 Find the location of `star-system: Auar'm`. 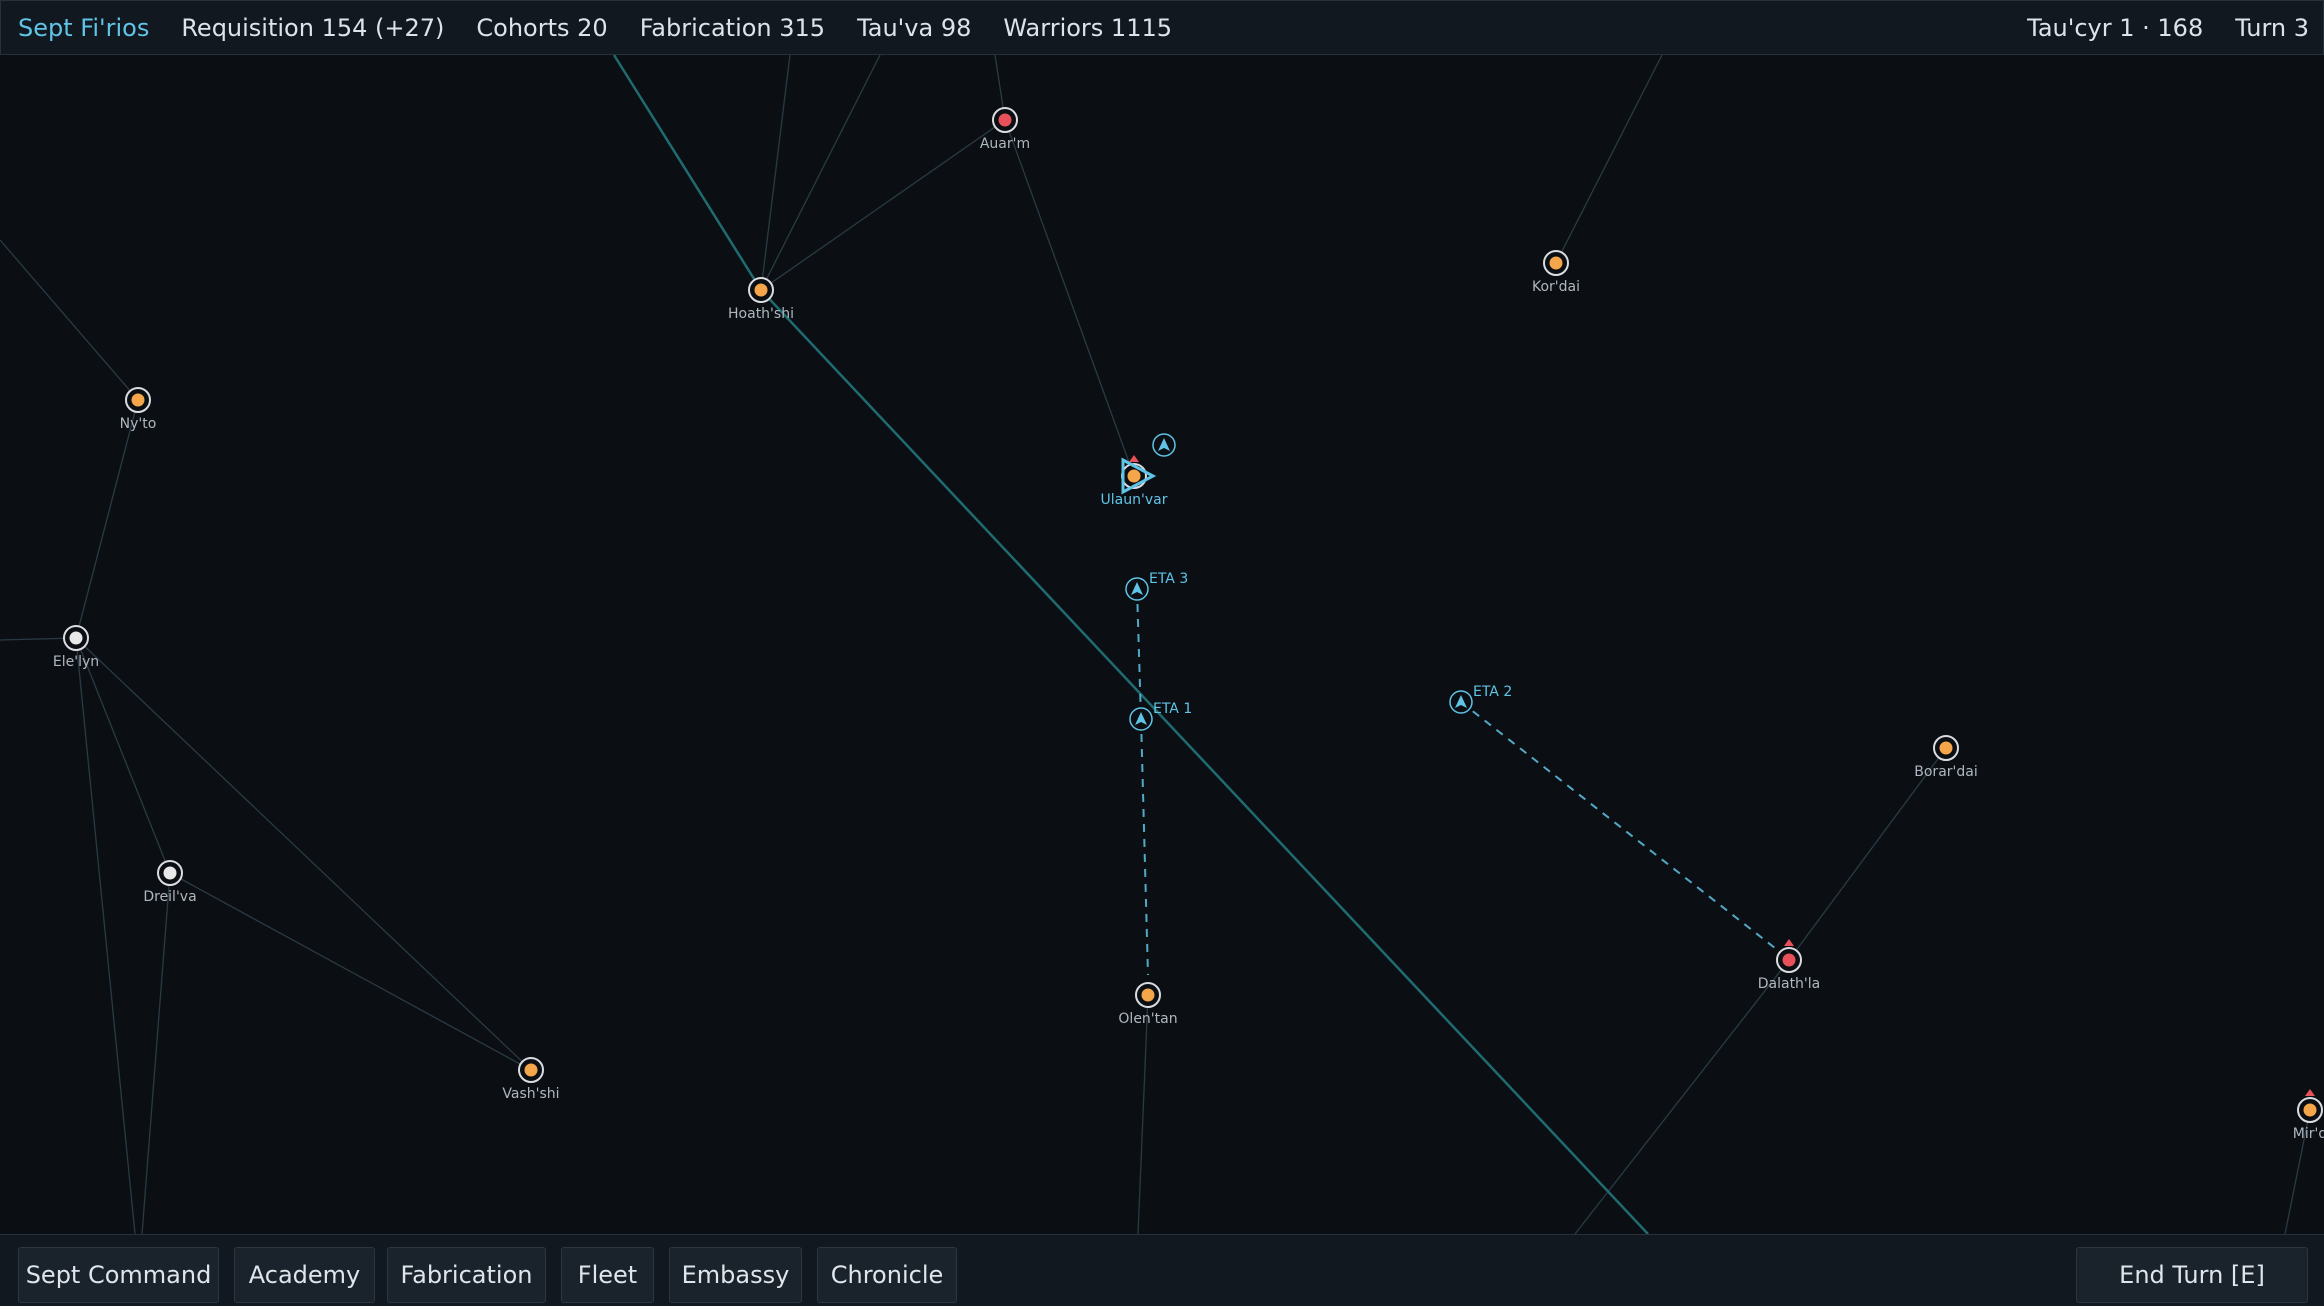

star-system: Auar'm is located at coordinates (1005, 129).